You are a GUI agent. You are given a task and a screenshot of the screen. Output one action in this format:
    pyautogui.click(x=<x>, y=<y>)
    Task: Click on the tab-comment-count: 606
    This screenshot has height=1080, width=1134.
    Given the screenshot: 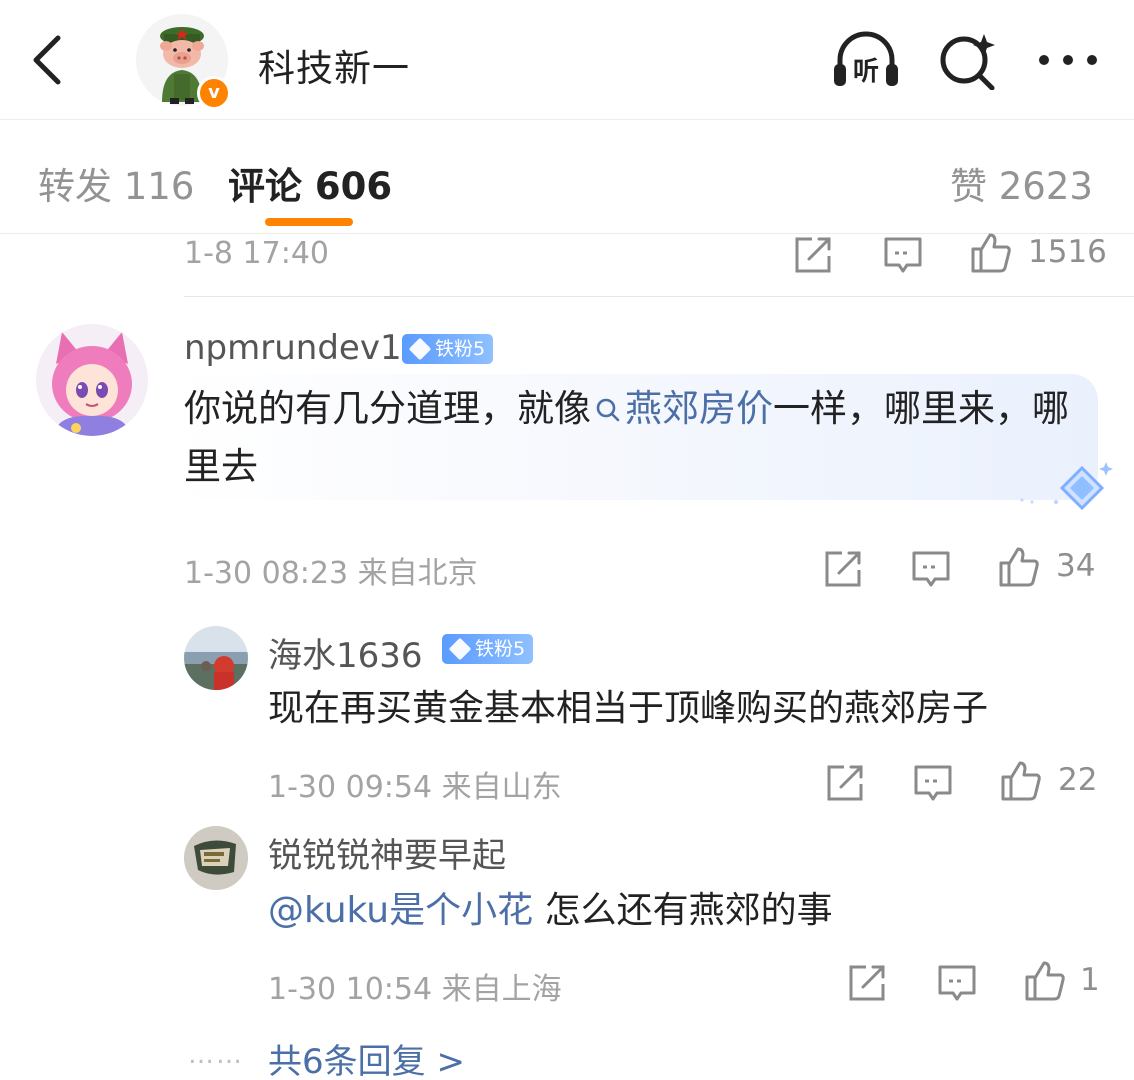 What is the action you would take?
    pyautogui.click(x=353, y=186)
    